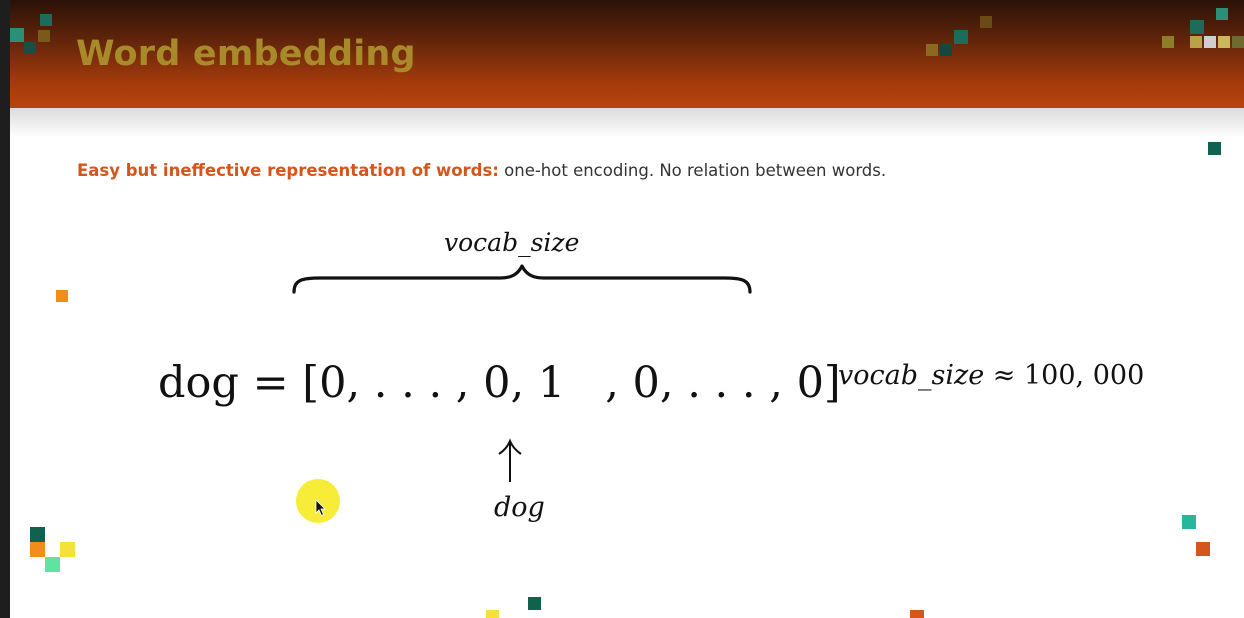 This screenshot has width=1244, height=618. What do you see at coordinates (320, 508) in the screenshot?
I see `mouse-pointer-icon` at bounding box center [320, 508].